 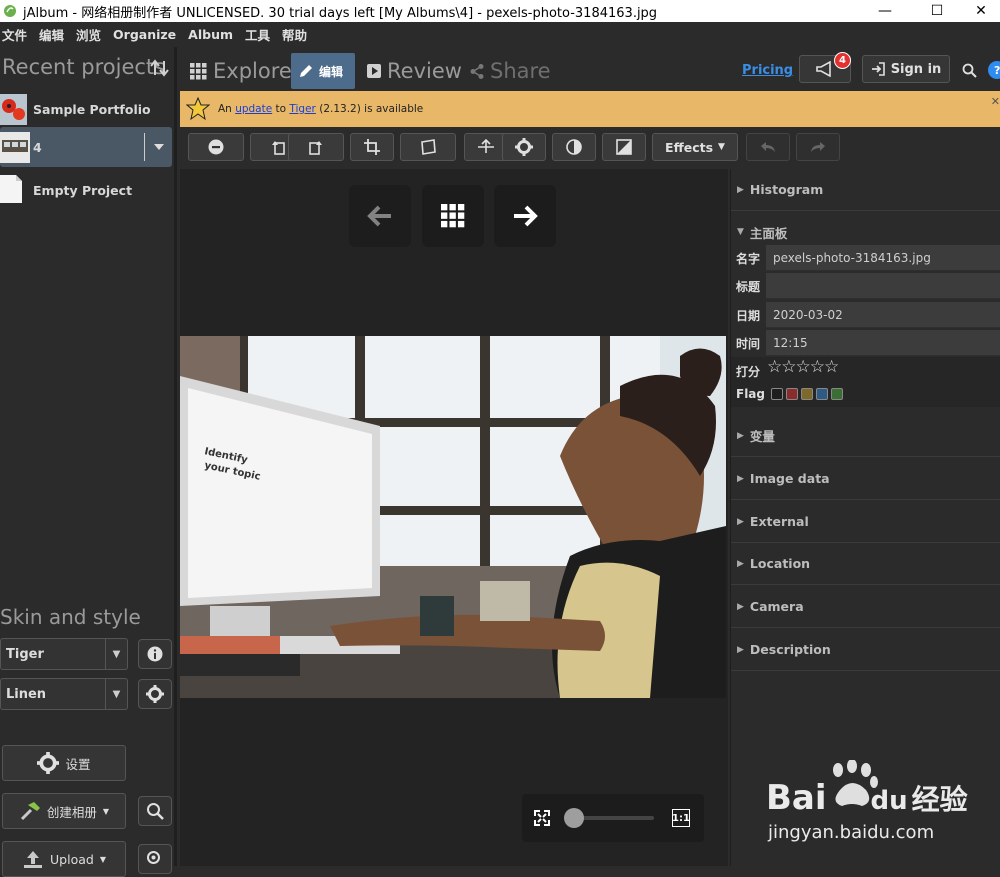 What do you see at coordinates (865, 522) in the screenshot?
I see `section-external: ▶ External` at bounding box center [865, 522].